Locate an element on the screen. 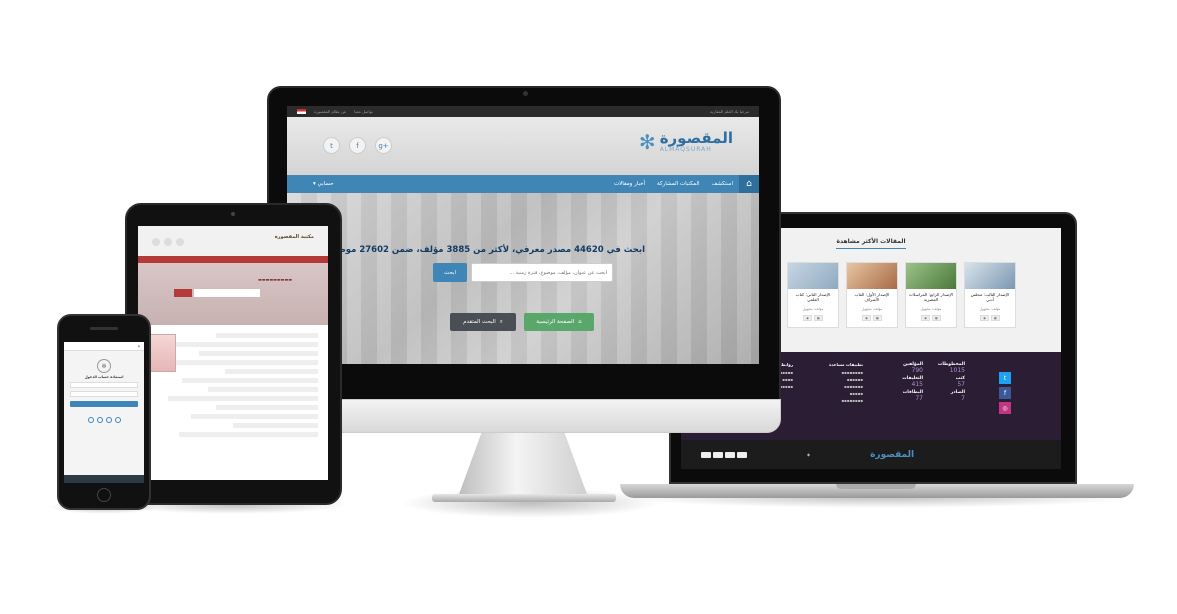 This screenshot has height=614, width=1177. nav-item-explore: استكشف is located at coordinates (722, 184).